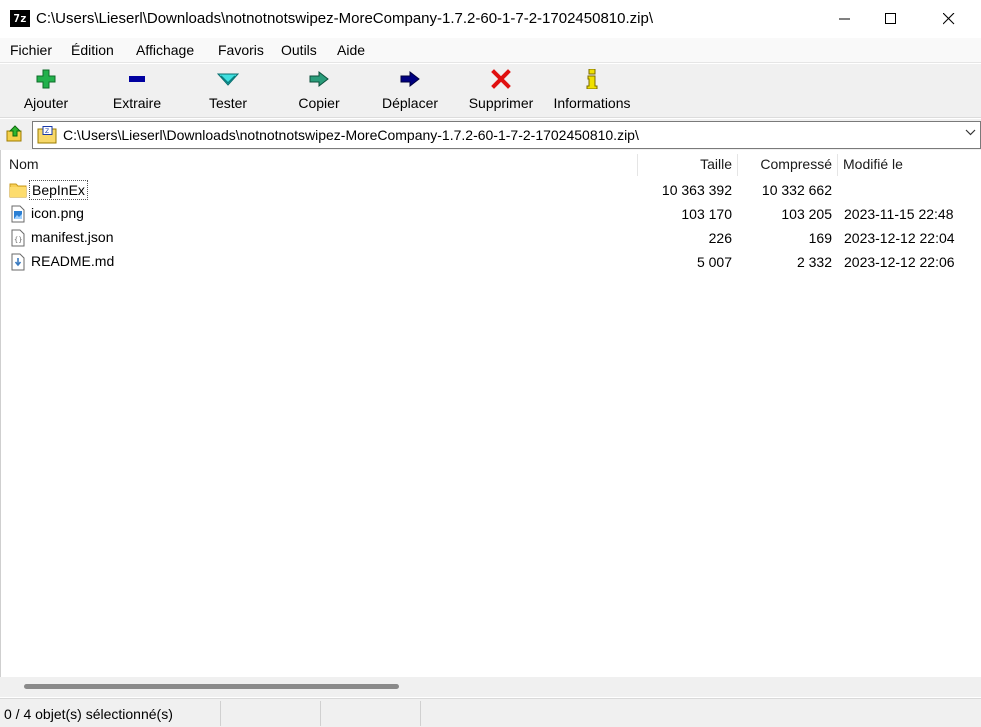 The width and height of the screenshot is (981, 727). What do you see at coordinates (491, 190) in the screenshot?
I see `table-row: BepInEx 10 363 392 10 332 662` at bounding box center [491, 190].